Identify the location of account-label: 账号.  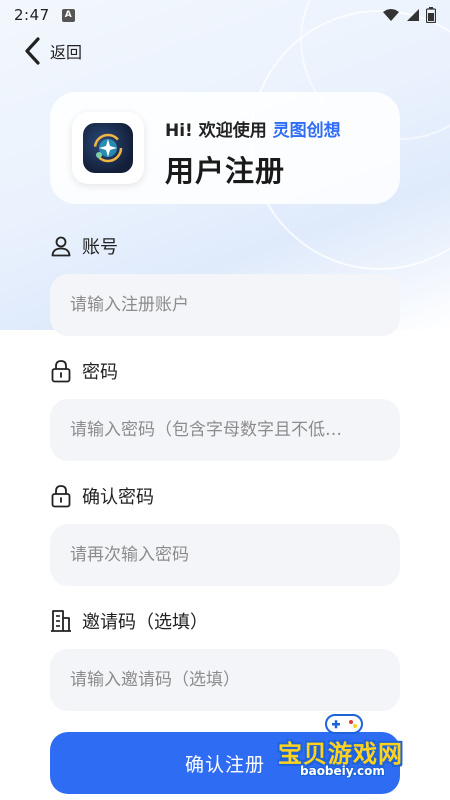
(100, 247).